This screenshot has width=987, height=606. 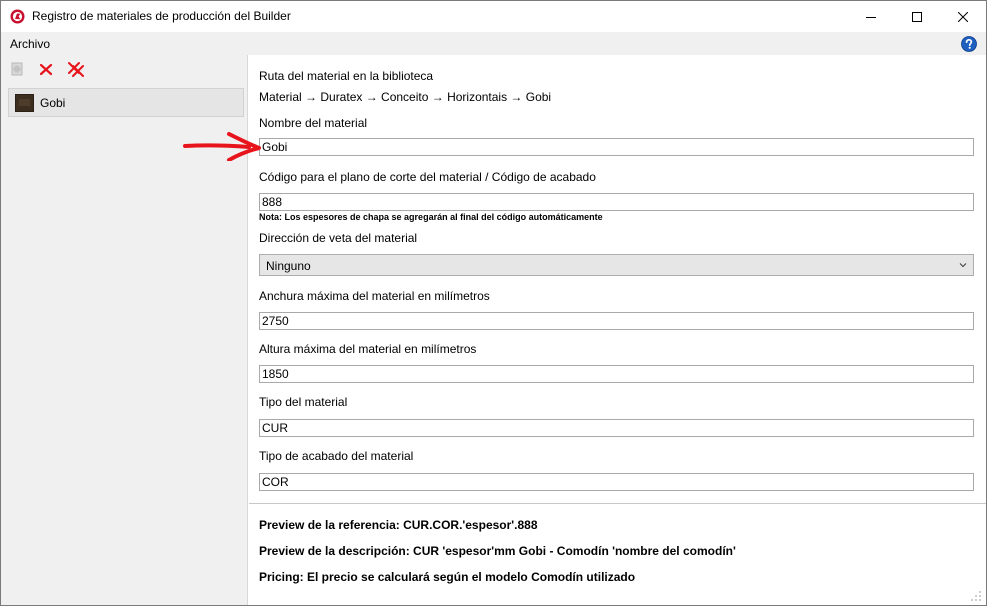 I want to click on delete-all-materials-button, so click(x=76, y=69).